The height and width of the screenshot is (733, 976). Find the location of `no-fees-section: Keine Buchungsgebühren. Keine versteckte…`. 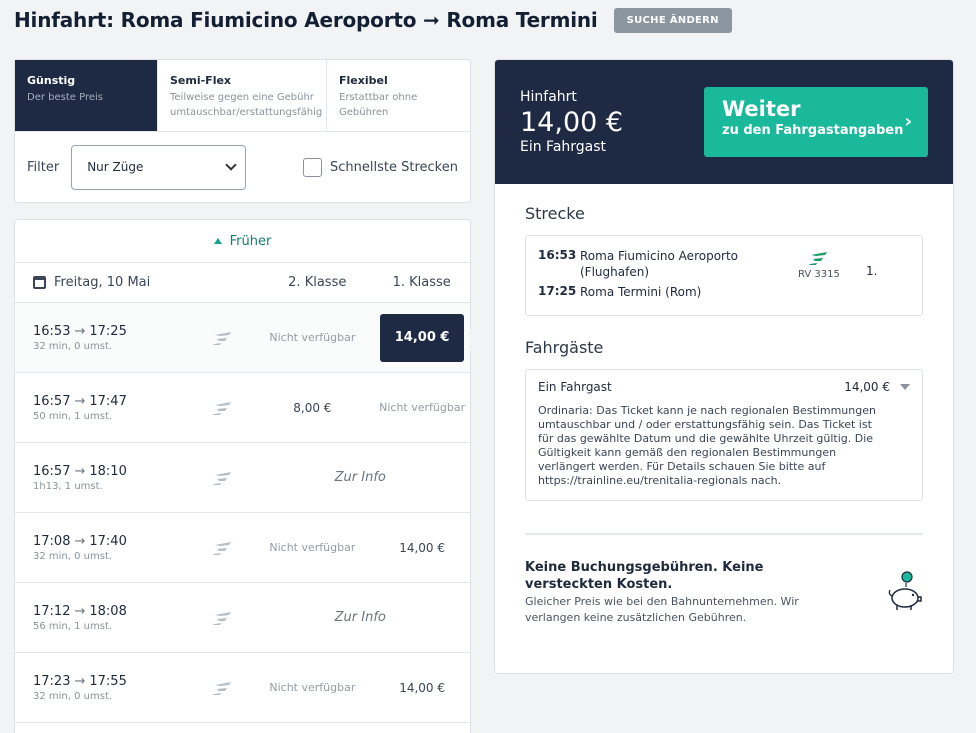

no-fees-section: Keine Buchungsgebühren. Keine versteckte… is located at coordinates (724, 592).